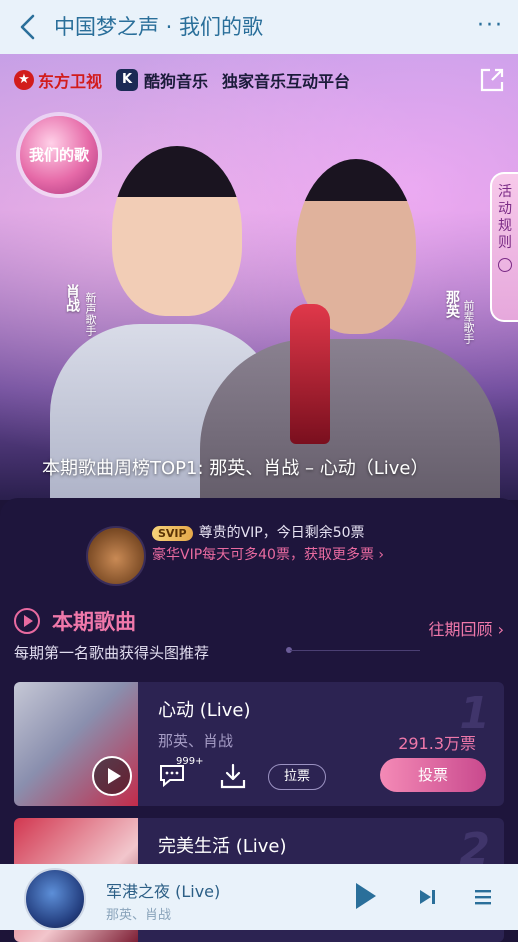 The width and height of the screenshot is (518, 942). I want to click on singer1-name: 肖战, so click(72, 298).